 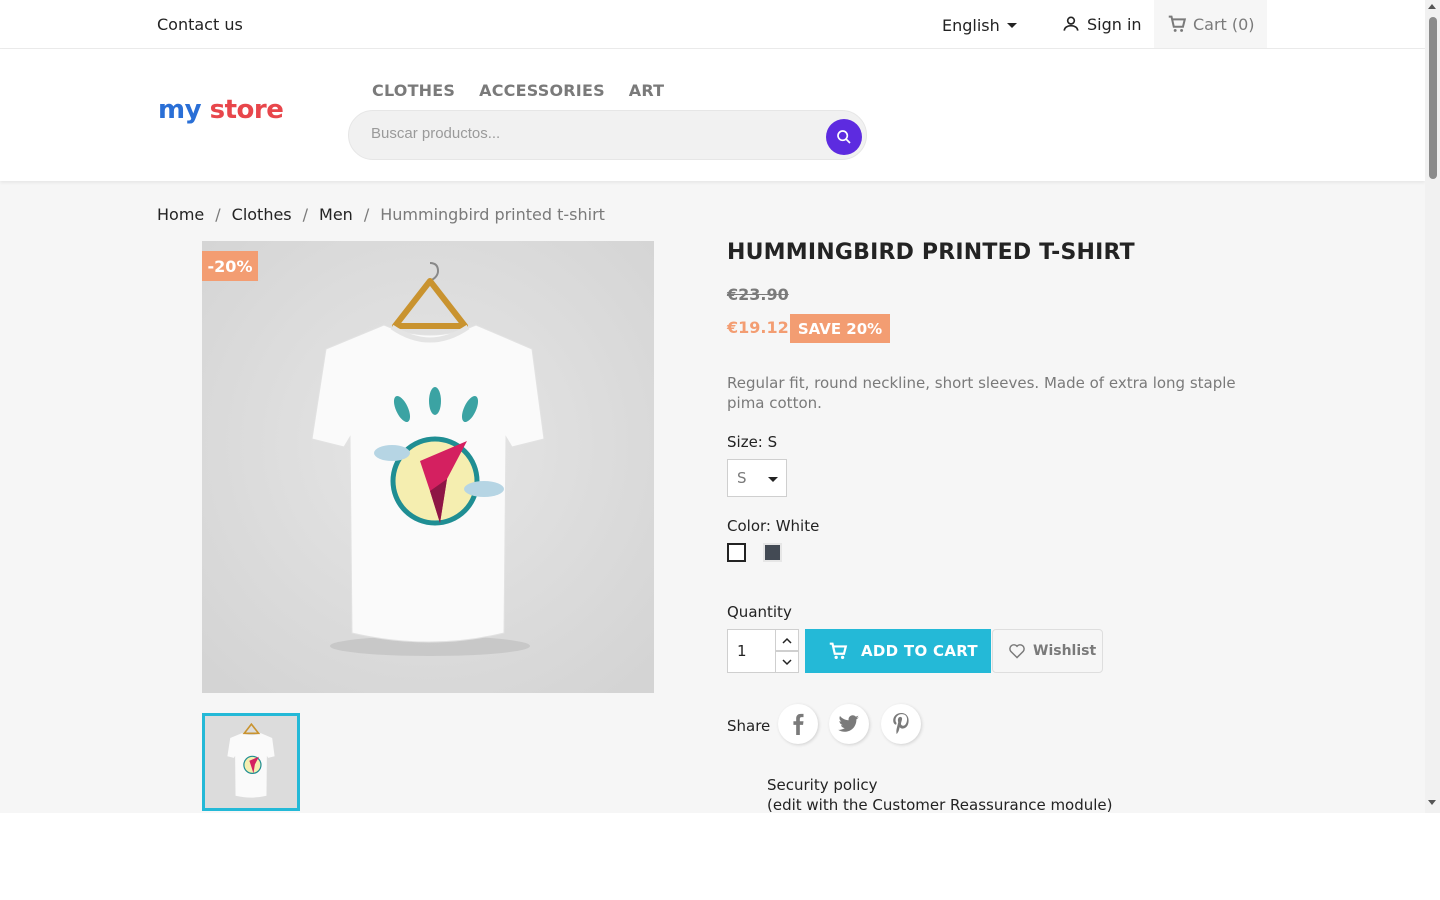 I want to click on sign-in-link: Sign in, so click(x=1101, y=24).